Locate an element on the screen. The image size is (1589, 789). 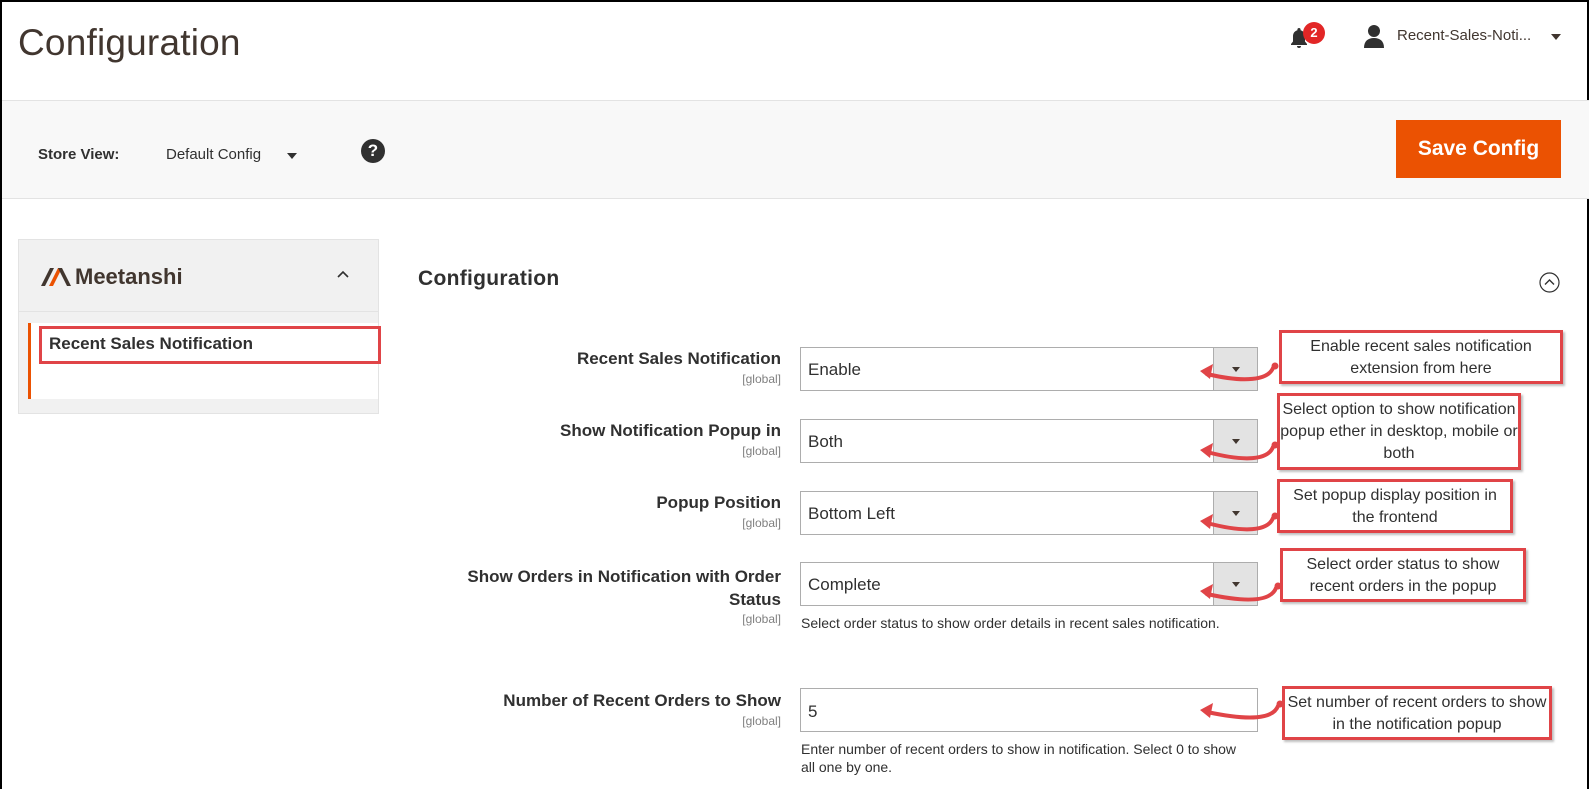
select-recent-sales-notification: Enable is located at coordinates (1029, 369).